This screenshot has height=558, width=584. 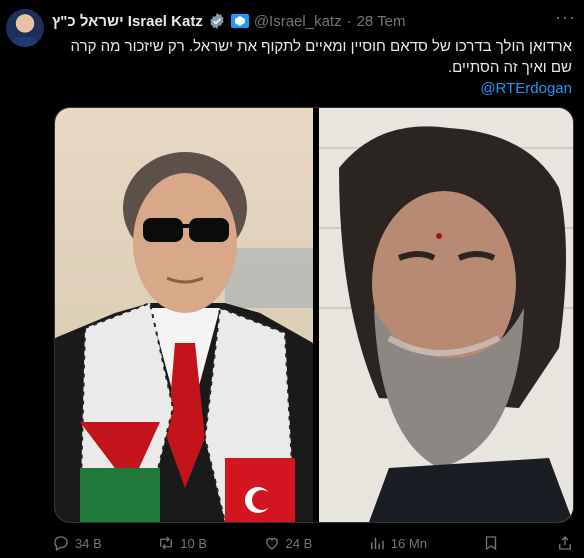 What do you see at coordinates (61, 543) in the screenshot?
I see `reply-icon` at bounding box center [61, 543].